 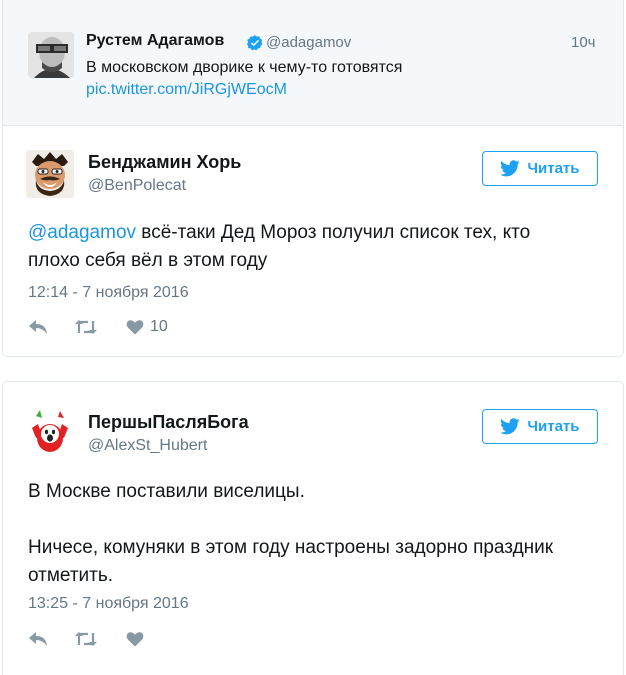 I want to click on quoted-author-name: Рустем Адагамов, so click(x=155, y=41).